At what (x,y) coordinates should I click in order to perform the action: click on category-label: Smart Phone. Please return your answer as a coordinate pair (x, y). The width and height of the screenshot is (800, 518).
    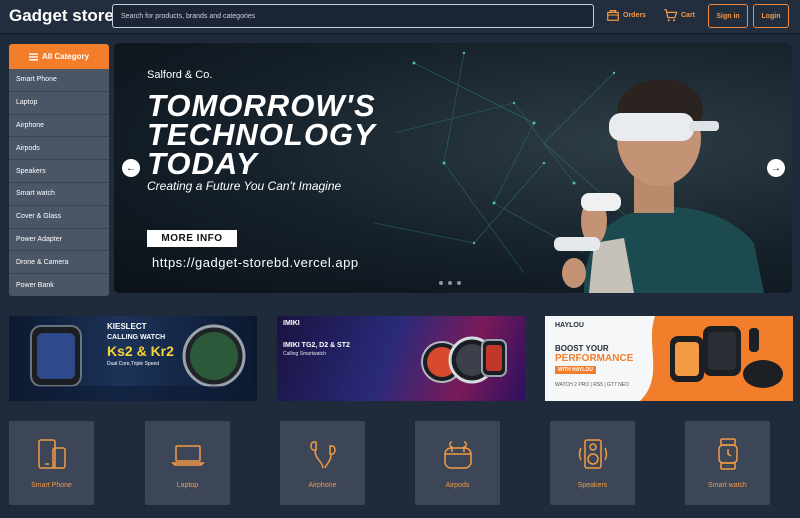
    Looking at the image, I should click on (51, 485).